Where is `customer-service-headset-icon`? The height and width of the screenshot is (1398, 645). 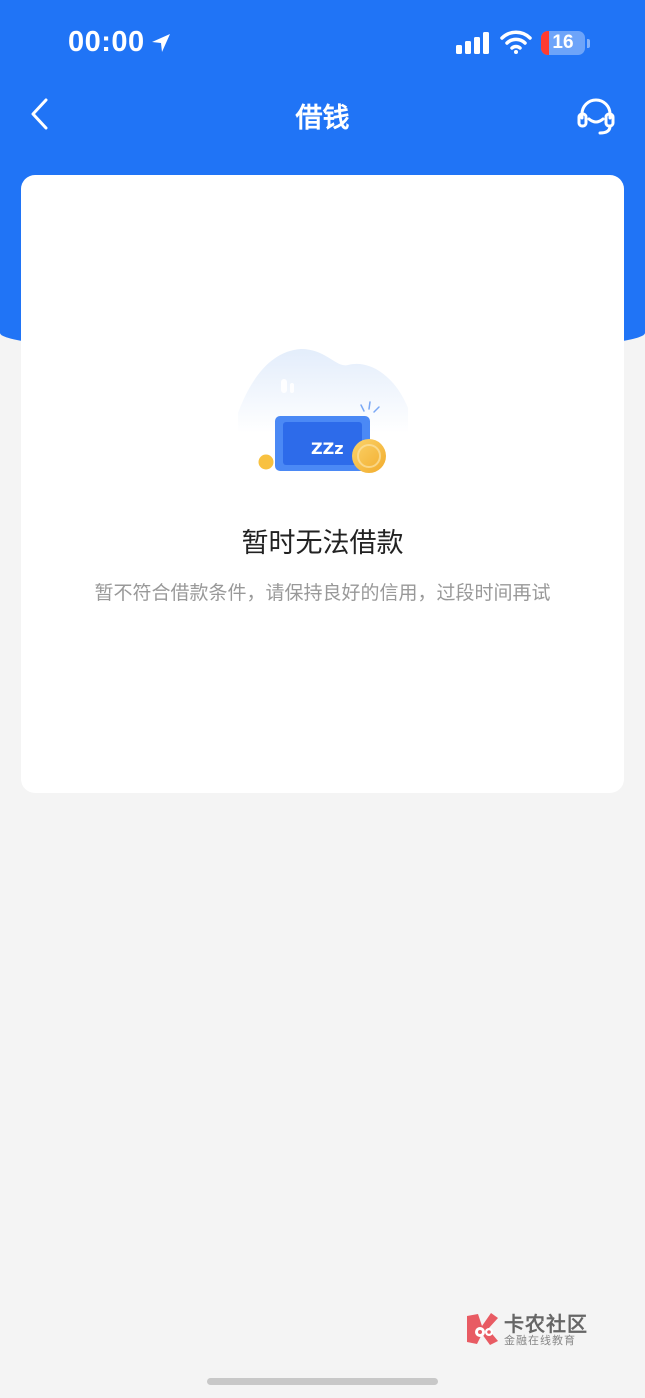
customer-service-headset-icon is located at coordinates (596, 116).